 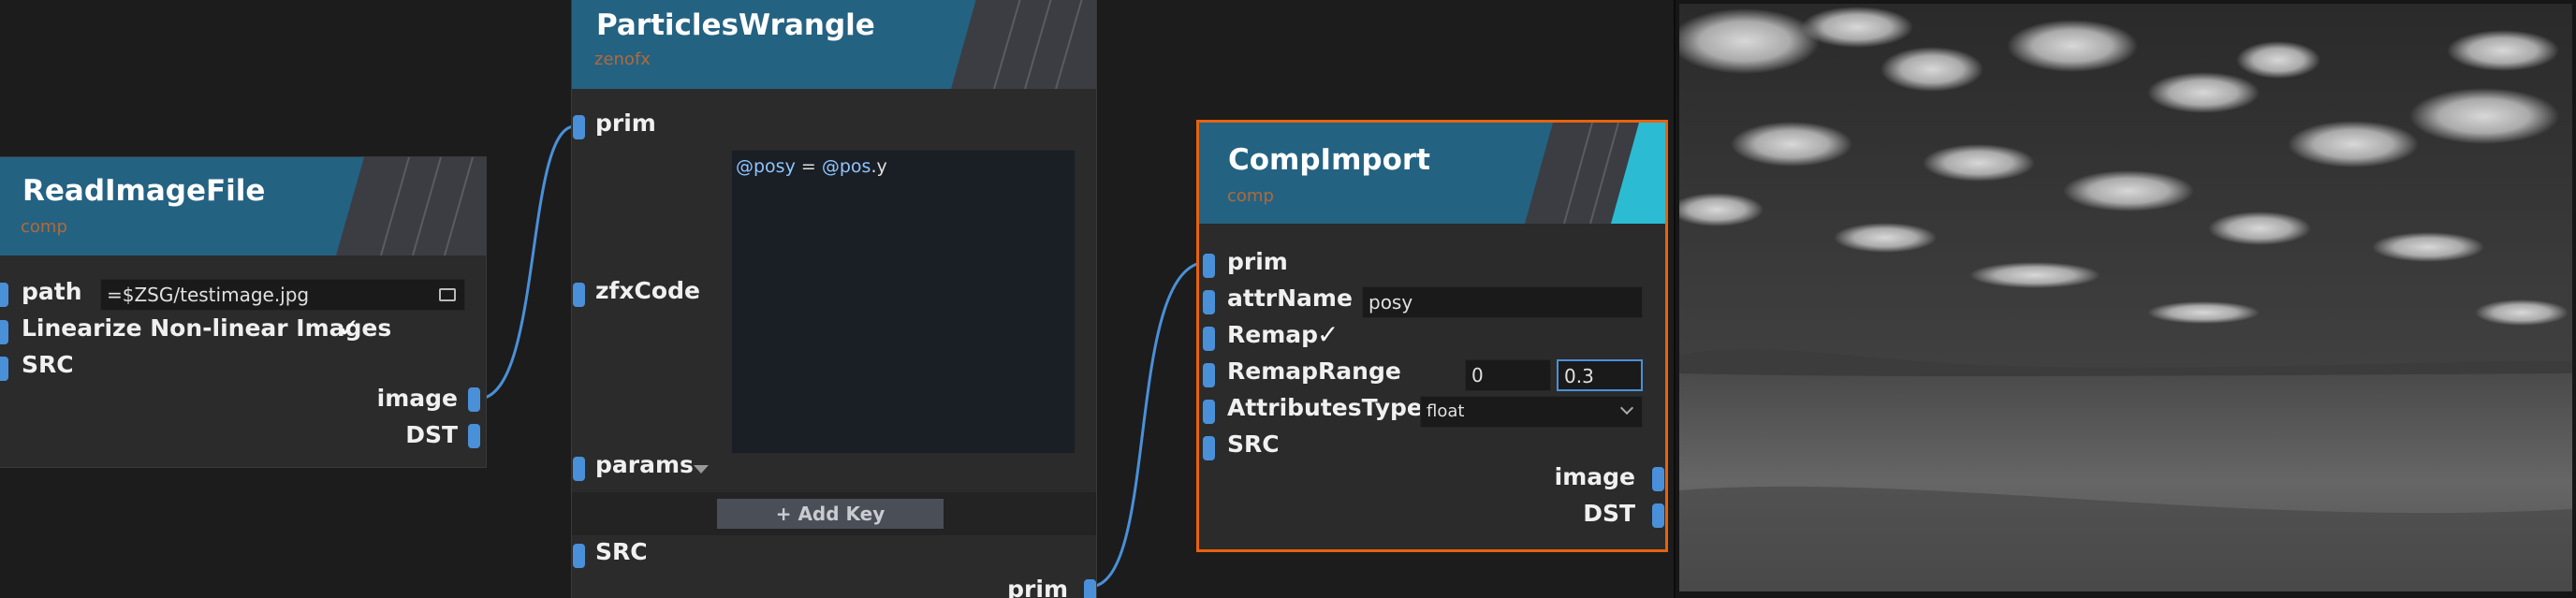 What do you see at coordinates (735, 25) in the screenshot?
I see `node-title: ParticlesWrangle` at bounding box center [735, 25].